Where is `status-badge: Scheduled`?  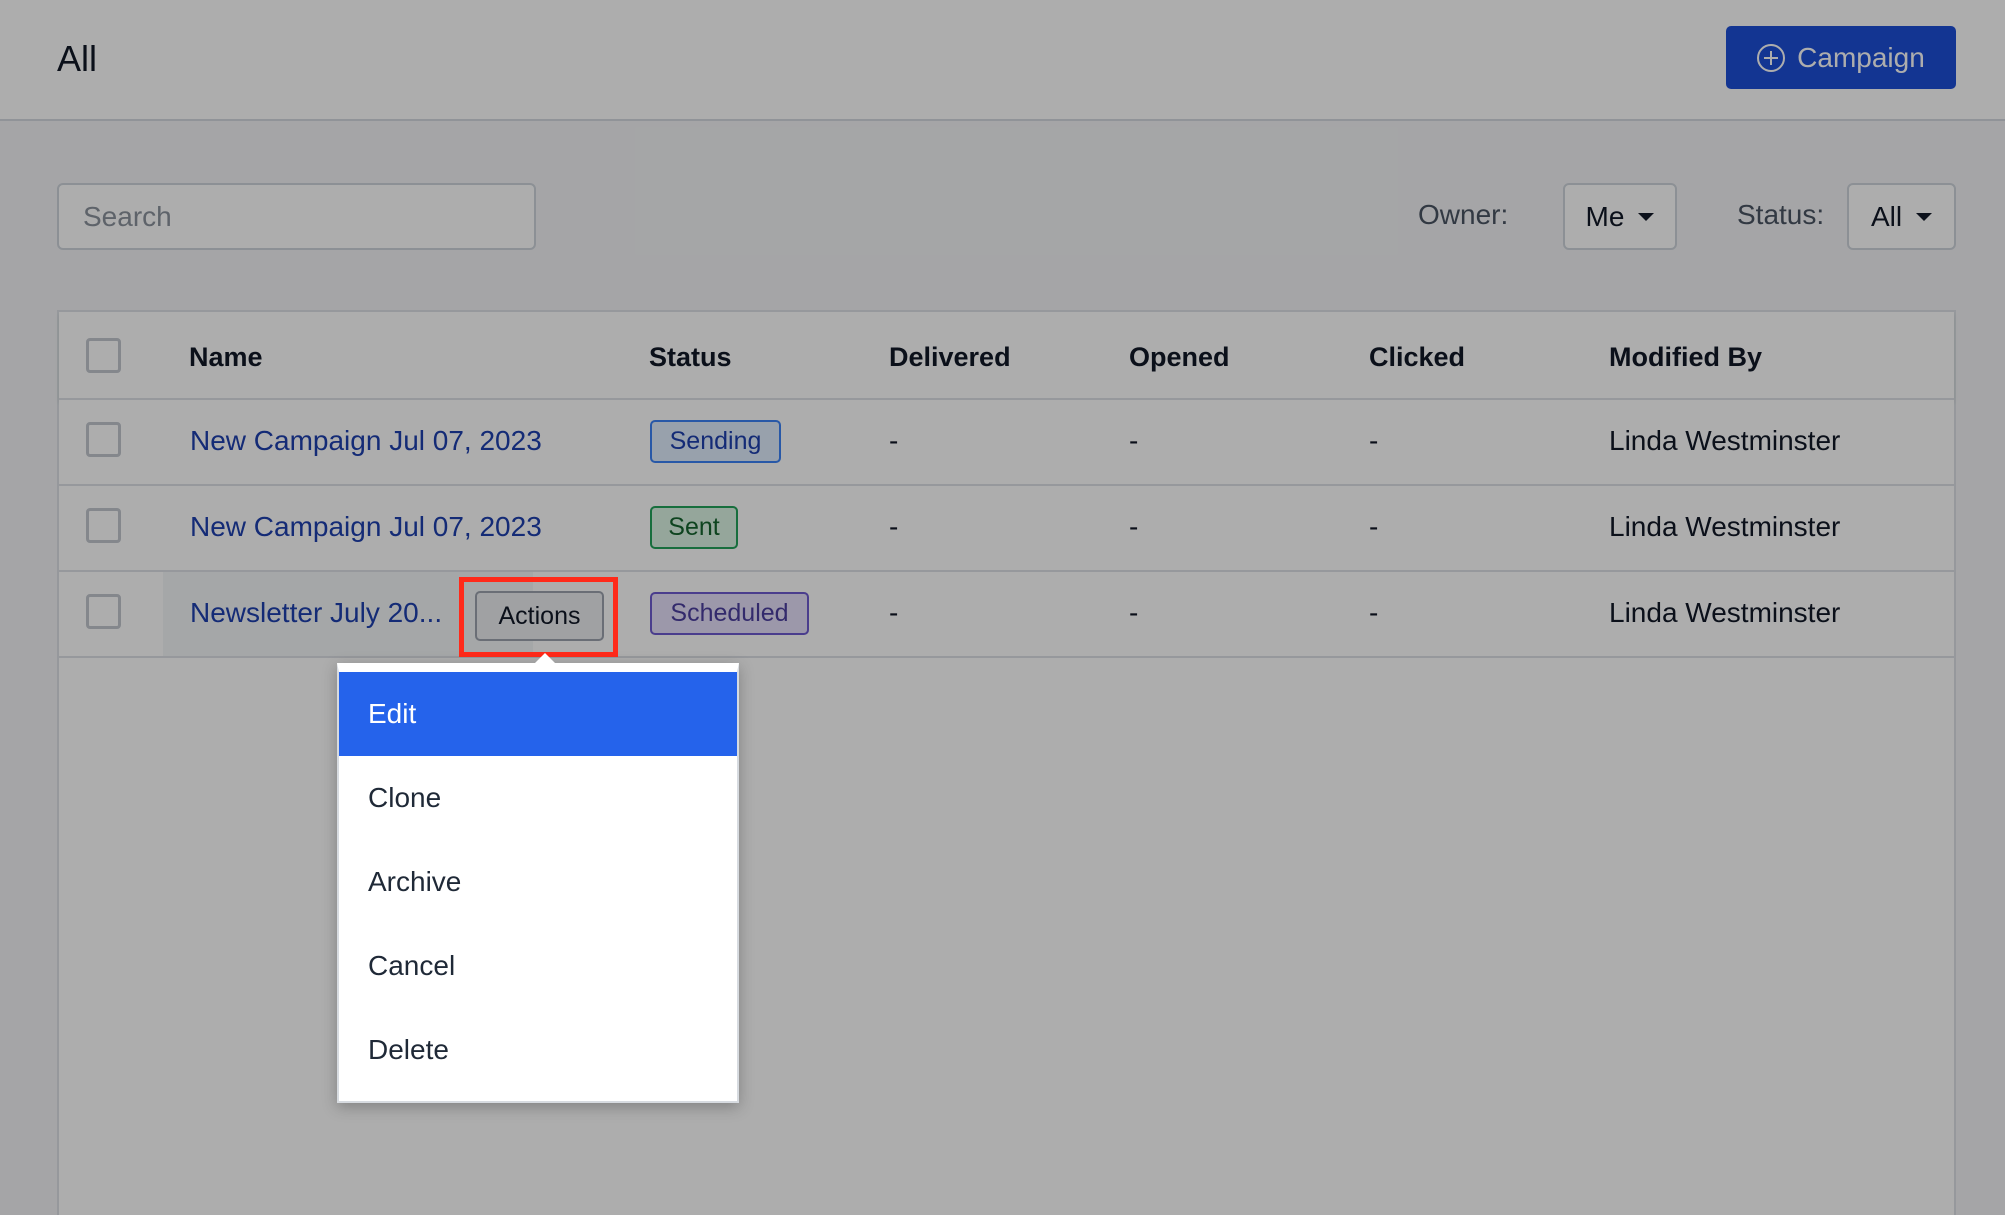 status-badge: Scheduled is located at coordinates (729, 613).